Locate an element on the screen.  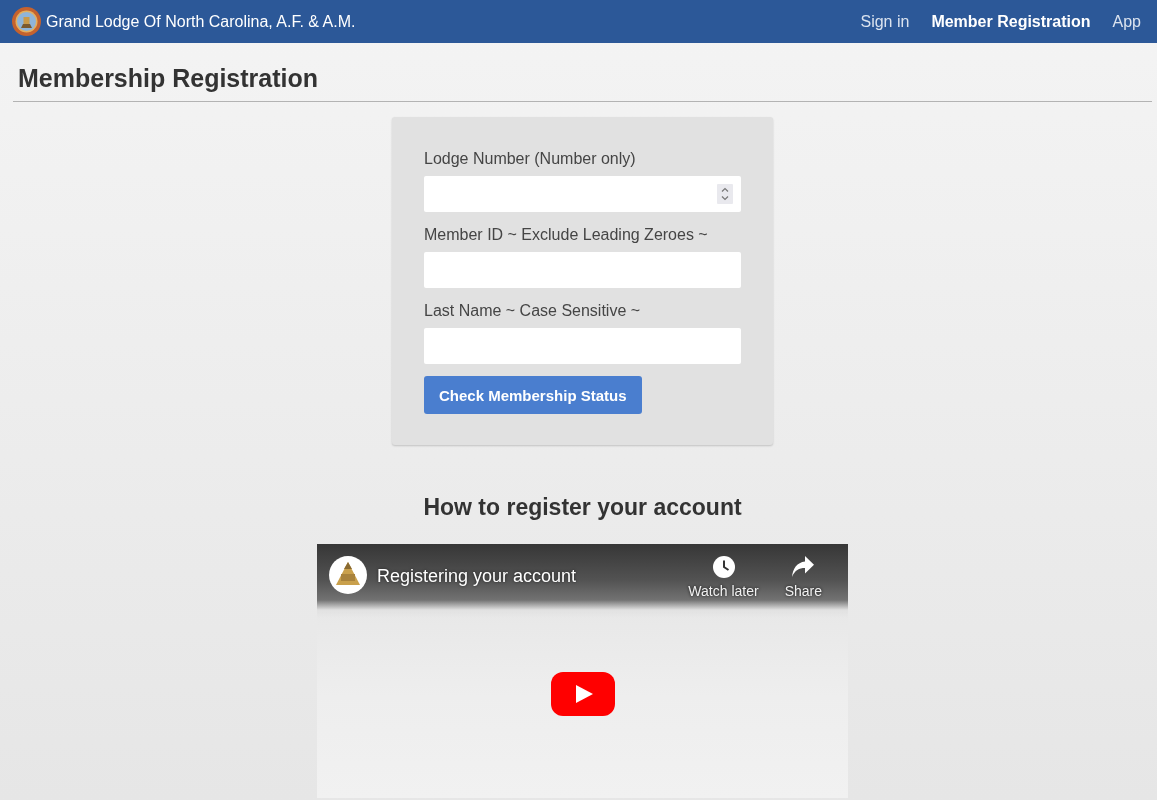
field-label: Member ID ~ Exclude Leading Zeroes ~ is located at coordinates (566, 235).